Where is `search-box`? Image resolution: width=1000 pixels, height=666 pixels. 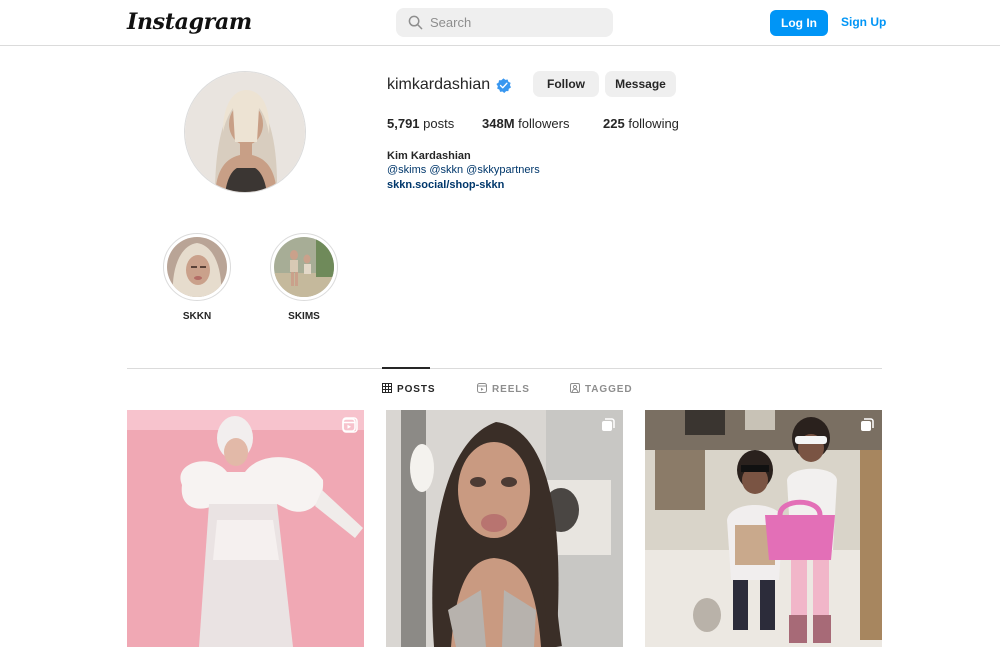 search-box is located at coordinates (504, 22).